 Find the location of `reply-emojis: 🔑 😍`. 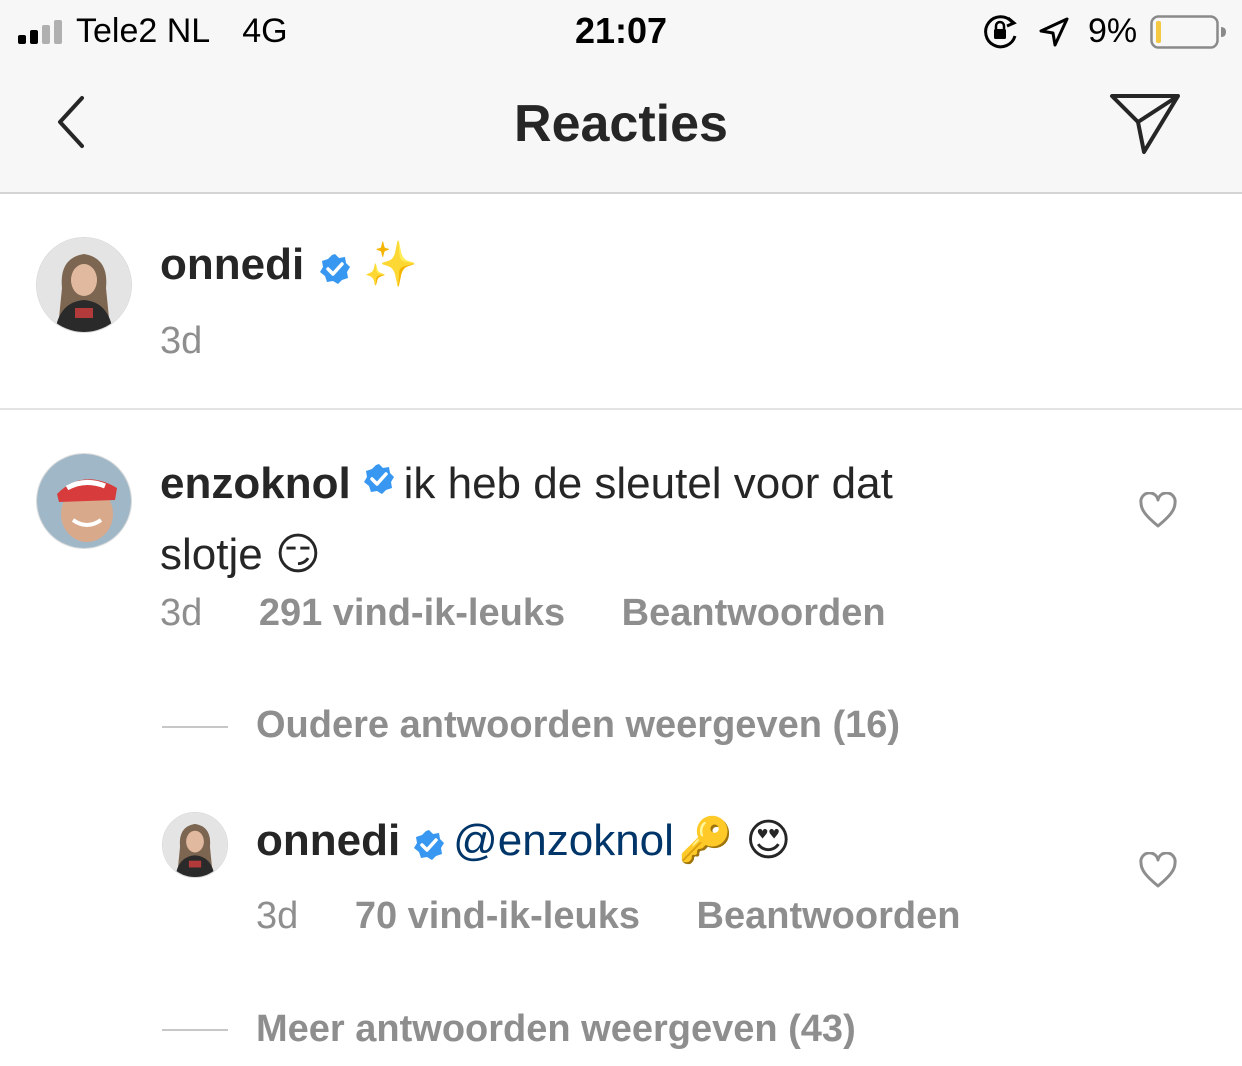

reply-emojis: 🔑 😍 is located at coordinates (735, 840).